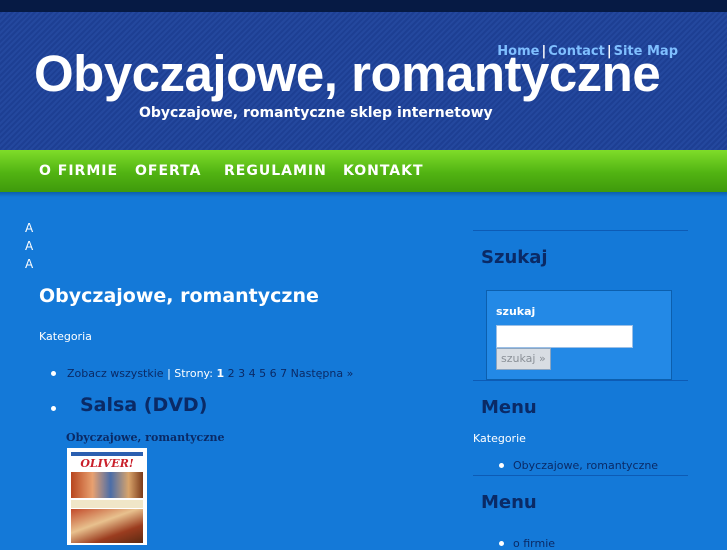 The image size is (727, 550). Describe the element at coordinates (514, 257) in the screenshot. I see `search-heading: Szukaj` at that location.